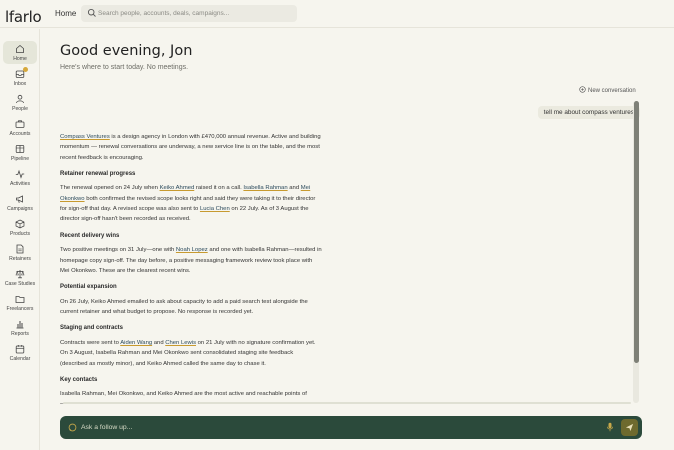 The image size is (674, 450). I want to click on search-input, so click(193, 13).